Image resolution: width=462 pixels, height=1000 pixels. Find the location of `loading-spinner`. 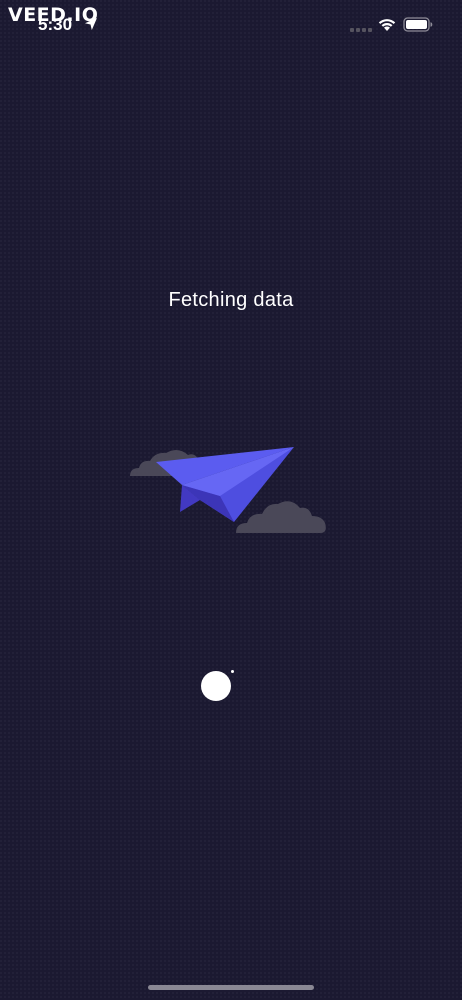

loading-spinner is located at coordinates (218, 688).